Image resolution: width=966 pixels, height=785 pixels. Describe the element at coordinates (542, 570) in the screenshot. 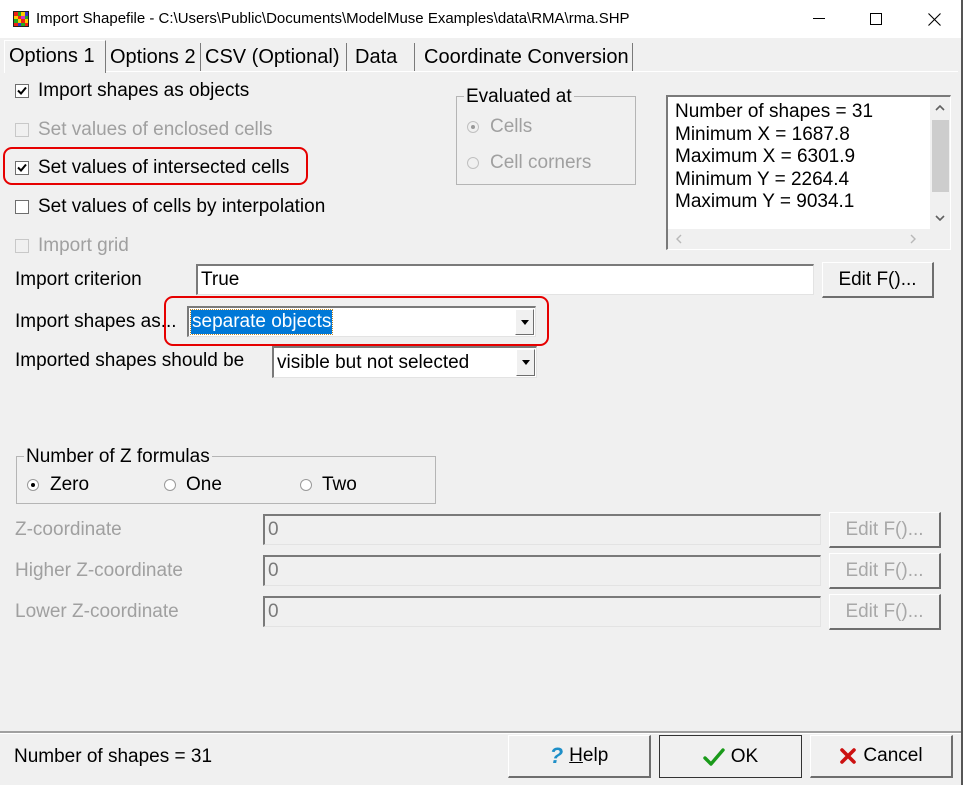

I see `higher-z-coordinate-input: 0` at that location.